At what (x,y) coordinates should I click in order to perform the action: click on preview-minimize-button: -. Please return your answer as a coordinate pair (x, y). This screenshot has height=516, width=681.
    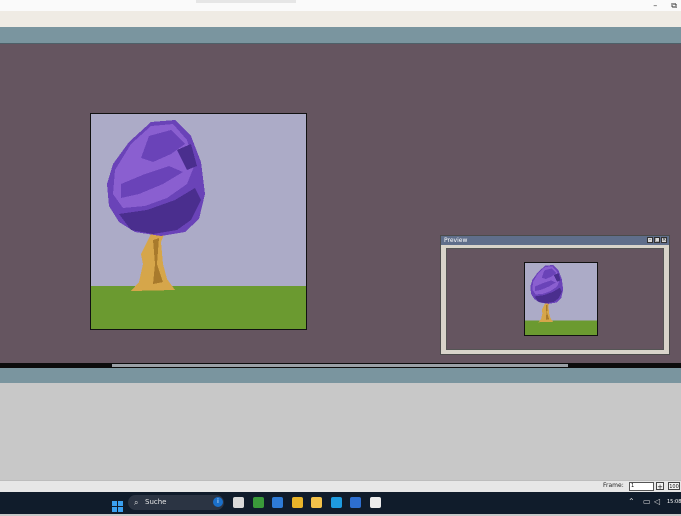
    Looking at the image, I should click on (650, 240).